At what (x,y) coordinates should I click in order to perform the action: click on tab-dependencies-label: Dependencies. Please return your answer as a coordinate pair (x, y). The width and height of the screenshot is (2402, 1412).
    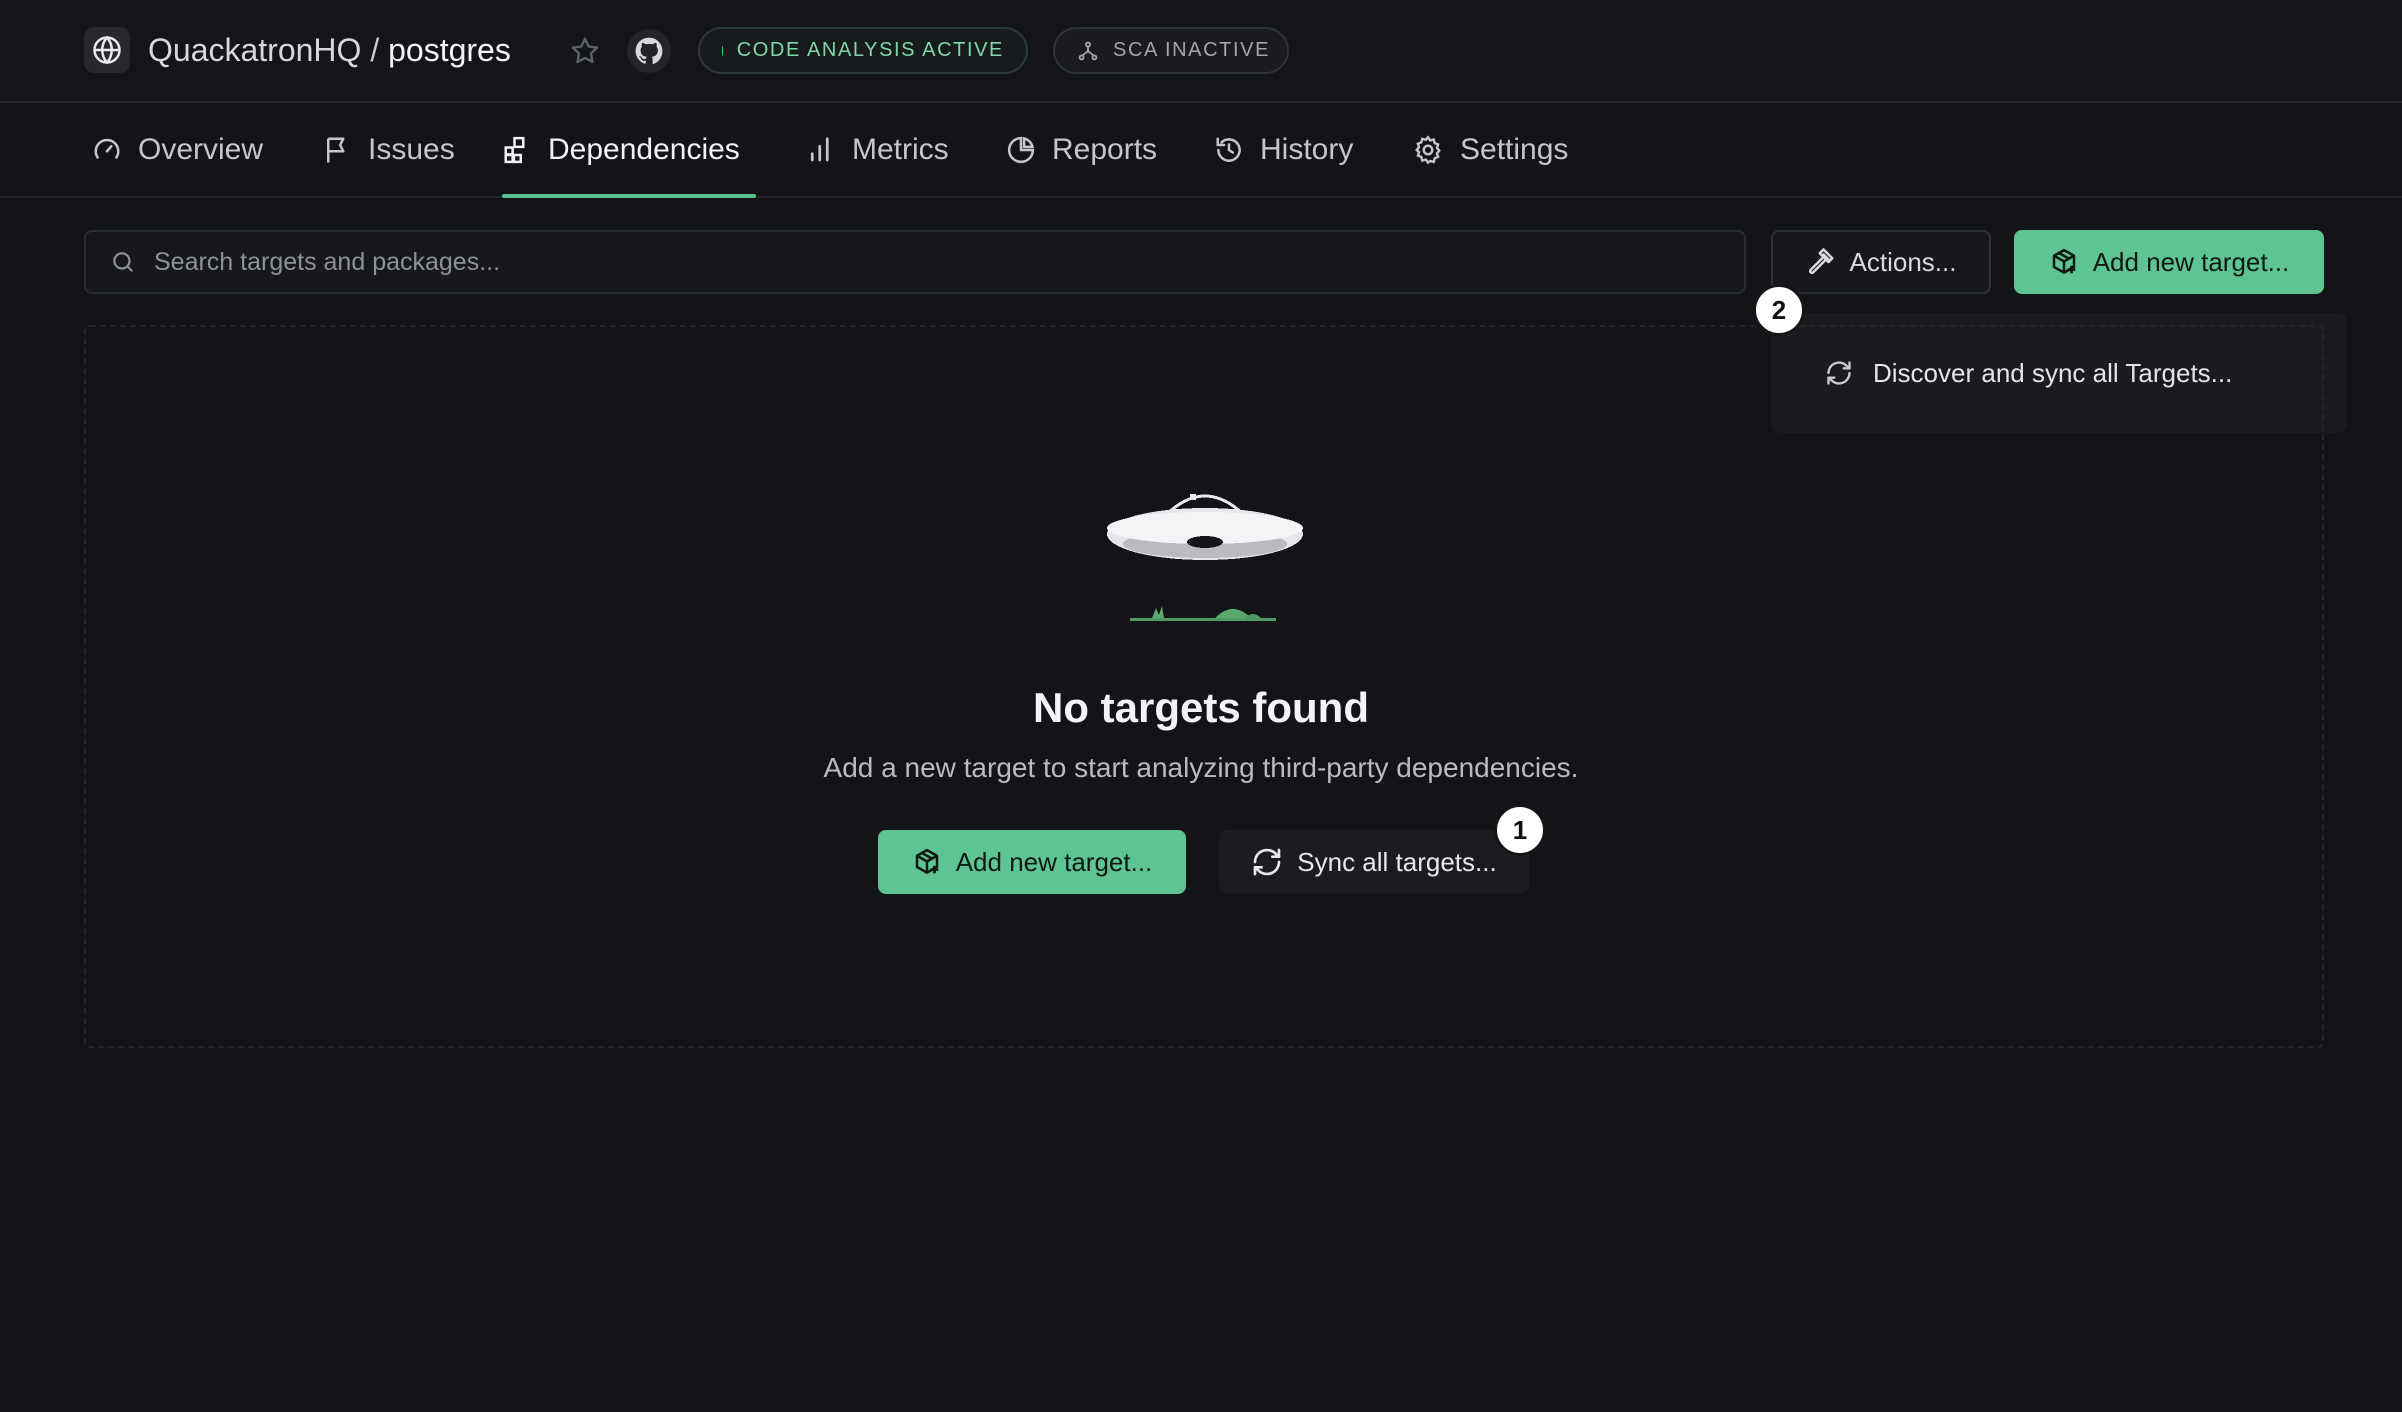
    Looking at the image, I should click on (644, 149).